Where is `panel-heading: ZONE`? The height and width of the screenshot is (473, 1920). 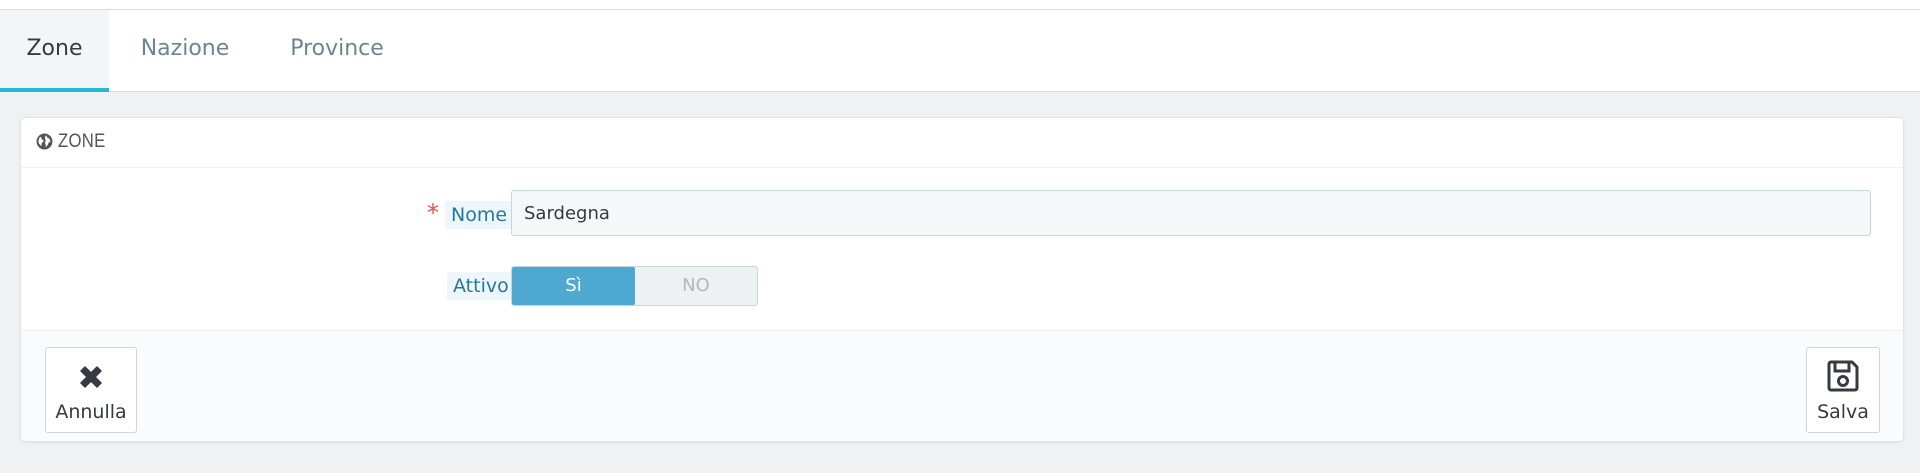
panel-heading: ZONE is located at coordinates (962, 143).